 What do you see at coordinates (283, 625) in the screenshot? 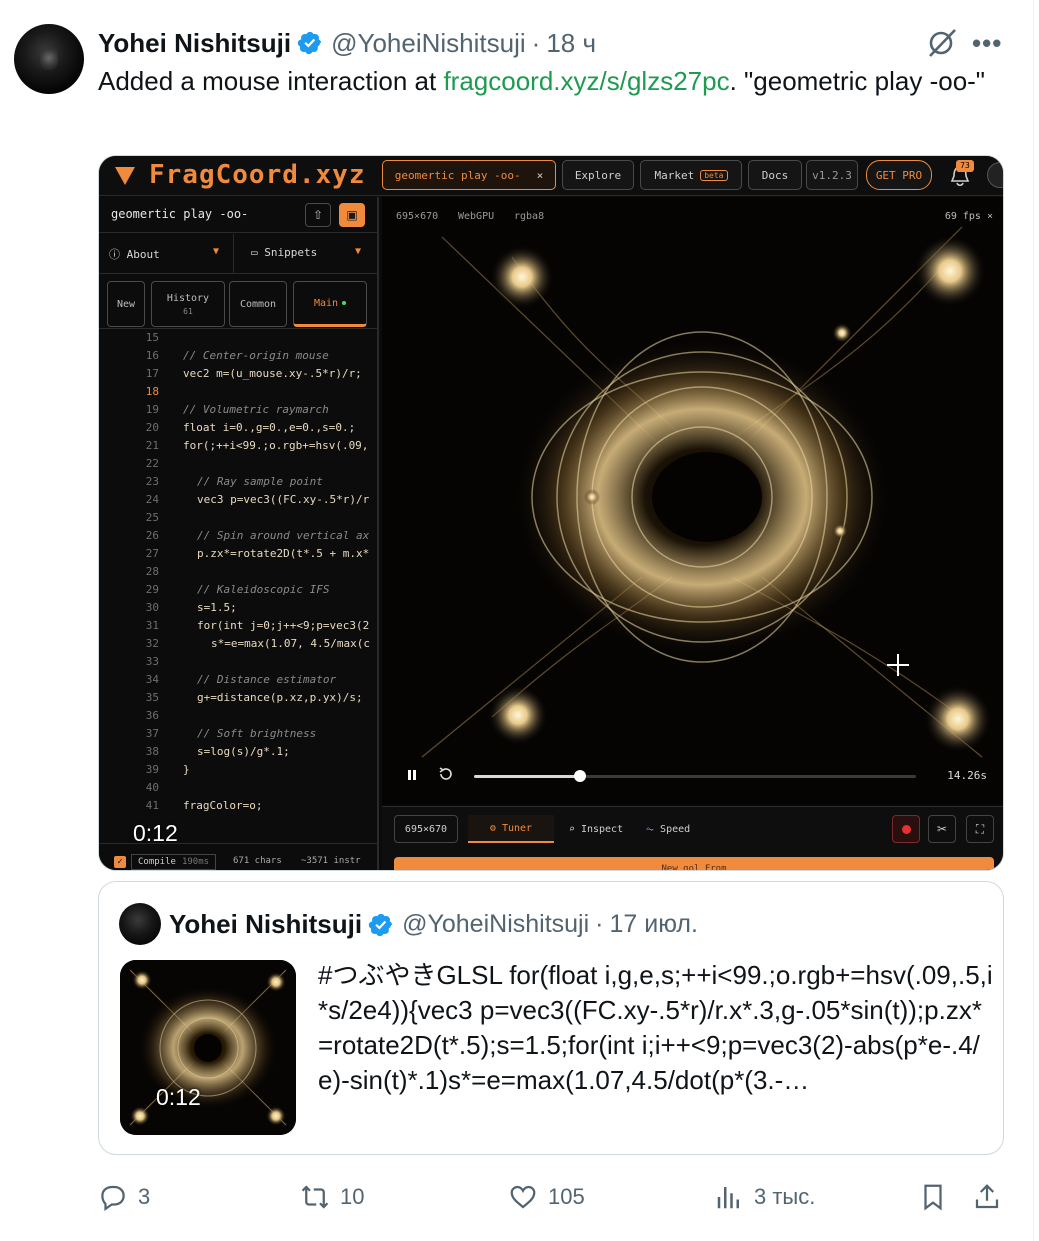
I see `code-text: for(int j=0;j++<9;p=vec3(2` at bounding box center [283, 625].